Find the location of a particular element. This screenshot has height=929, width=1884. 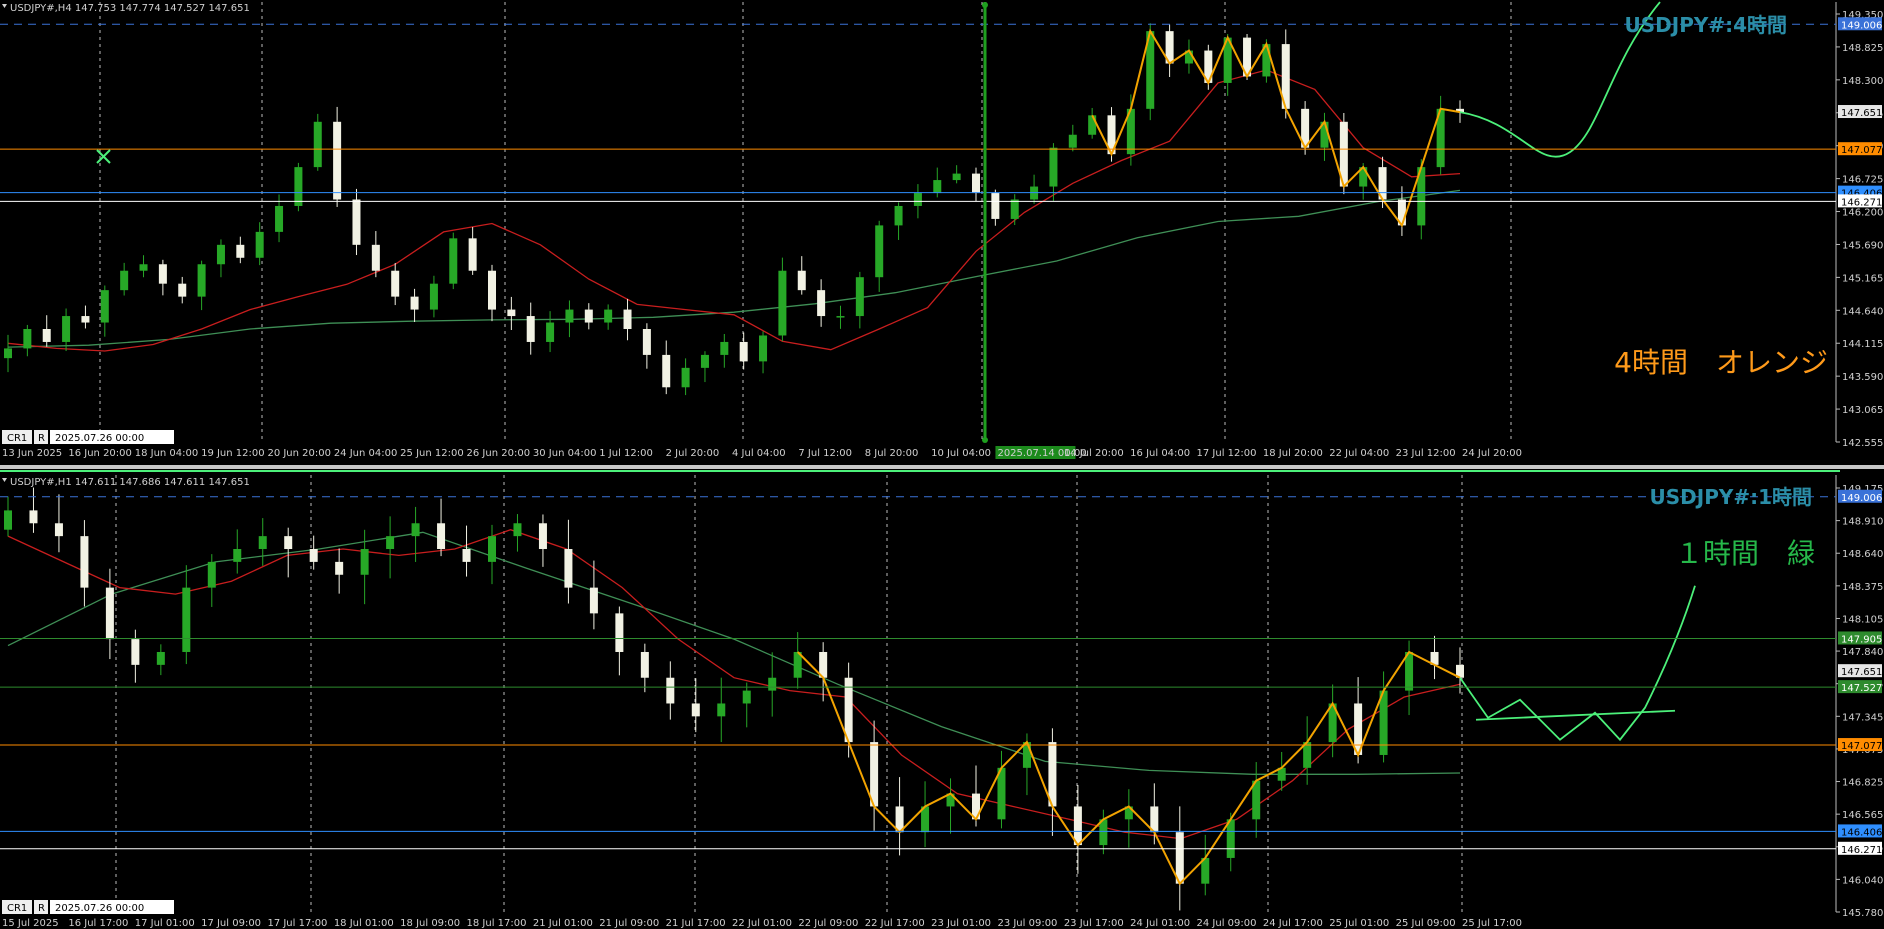

marker-handle-top is located at coordinates (985, 5).